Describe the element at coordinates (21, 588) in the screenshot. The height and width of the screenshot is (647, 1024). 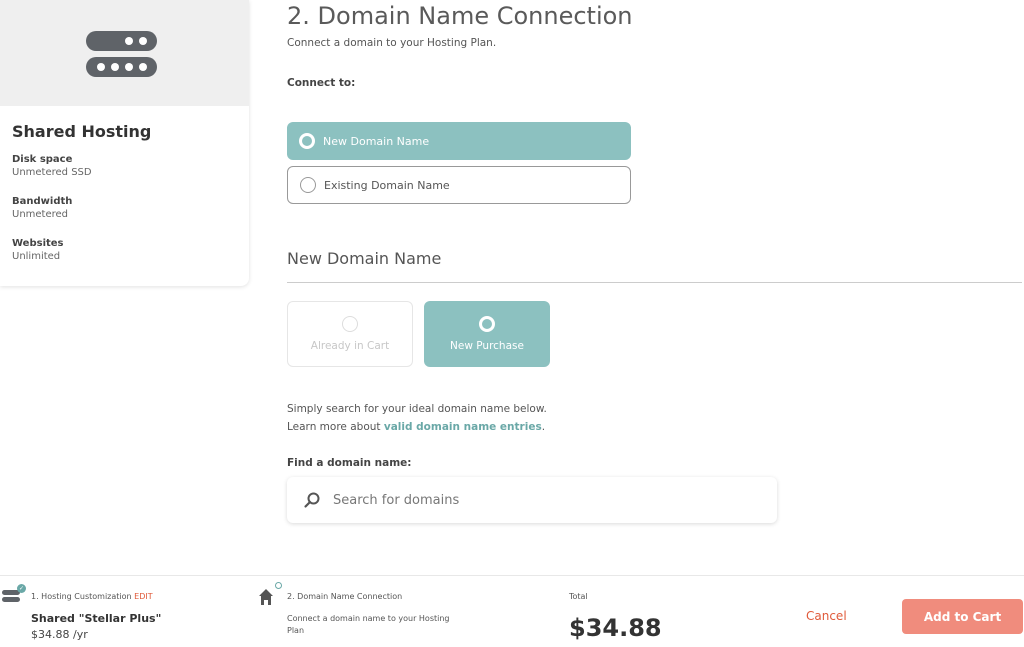
I see `check-icon: ✓` at that location.